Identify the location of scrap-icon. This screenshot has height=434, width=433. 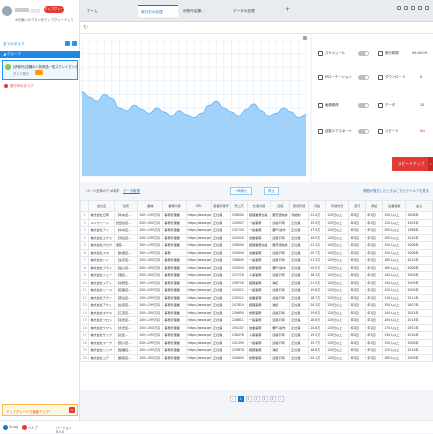
(5, 427).